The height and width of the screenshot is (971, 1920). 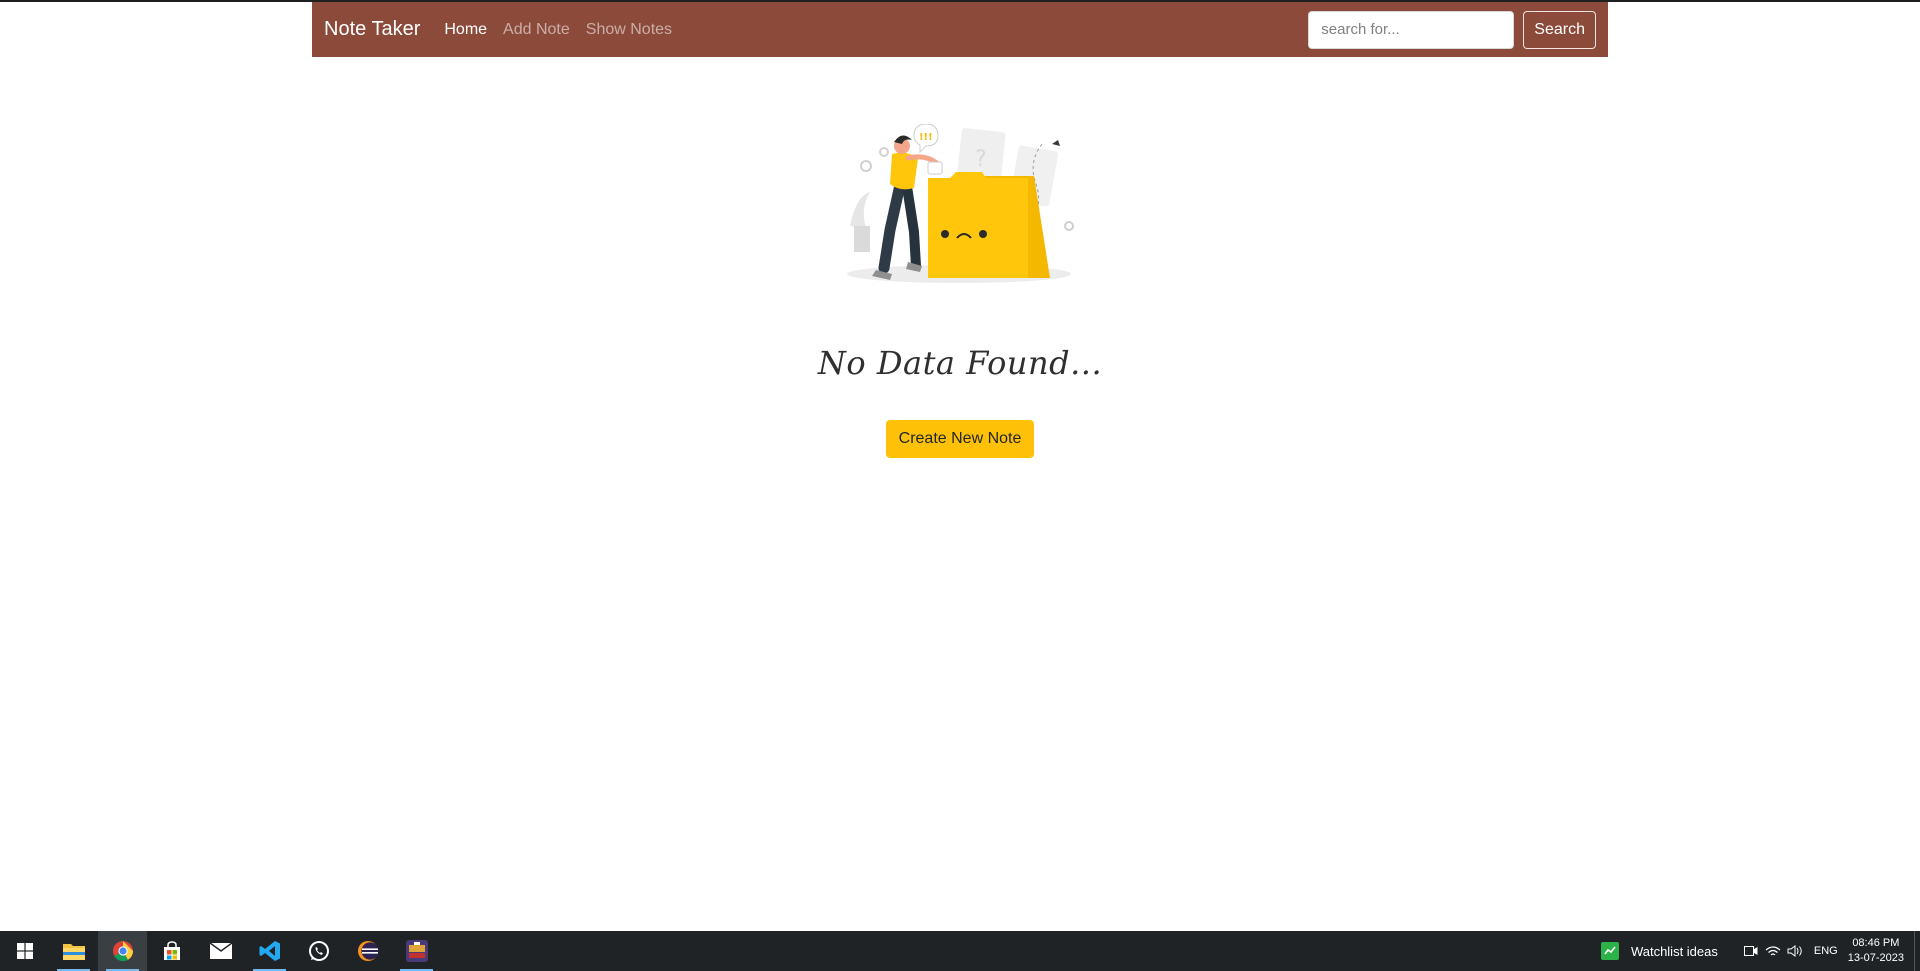 What do you see at coordinates (1875, 958) in the screenshot?
I see `clock-date: 13-07-2023` at bounding box center [1875, 958].